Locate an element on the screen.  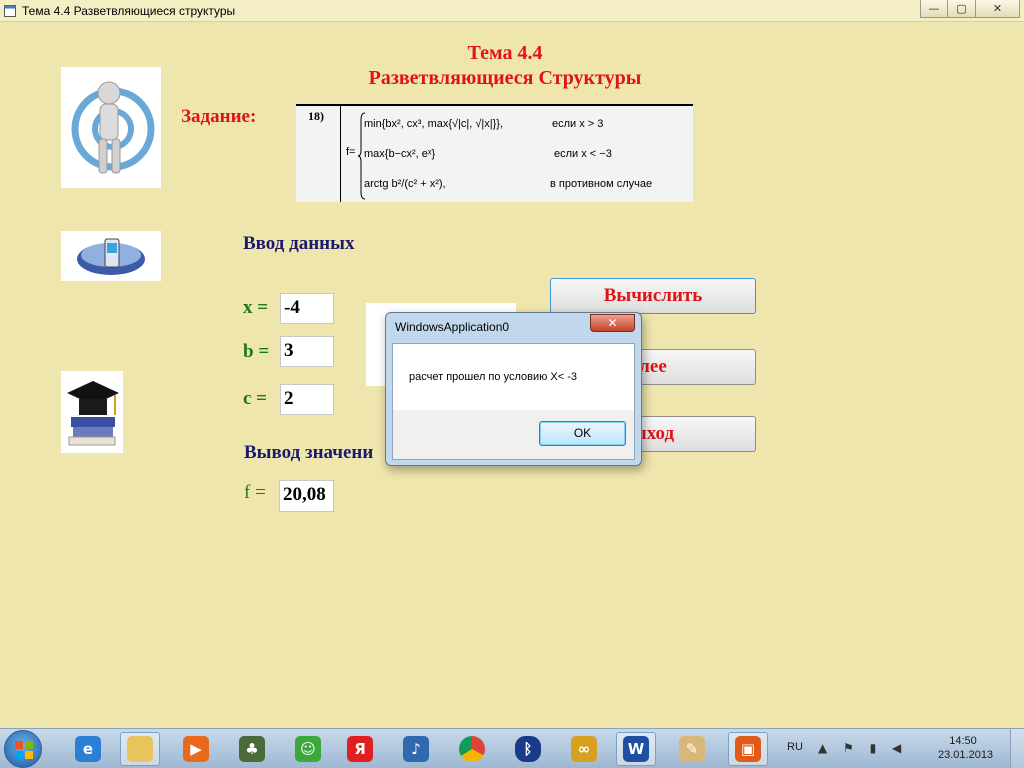
system-tray-icons: ▲ ⚑ ▮ ◀ is located at coordinates (862, 748).